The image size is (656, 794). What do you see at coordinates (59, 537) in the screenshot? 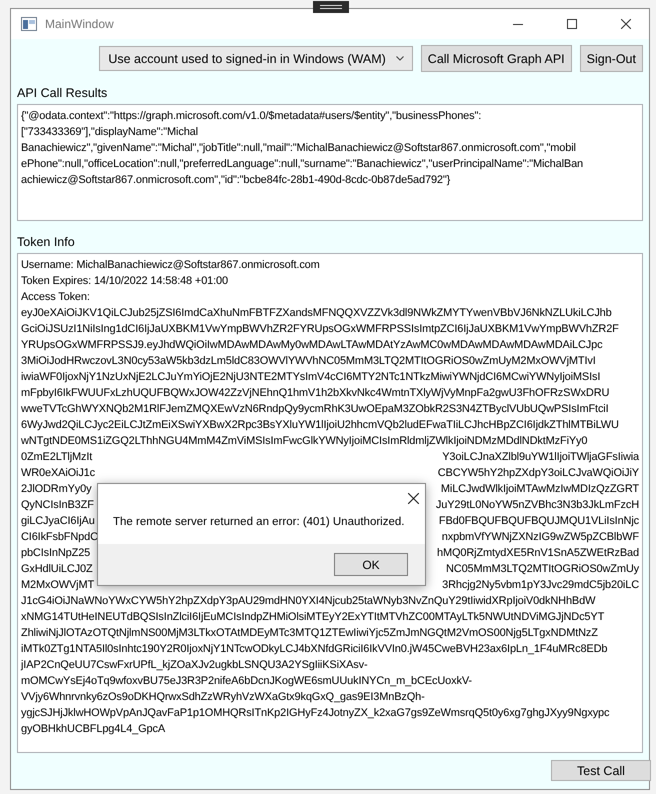
I see `token-text-line: CI6IkFsbFNpdC` at bounding box center [59, 537].